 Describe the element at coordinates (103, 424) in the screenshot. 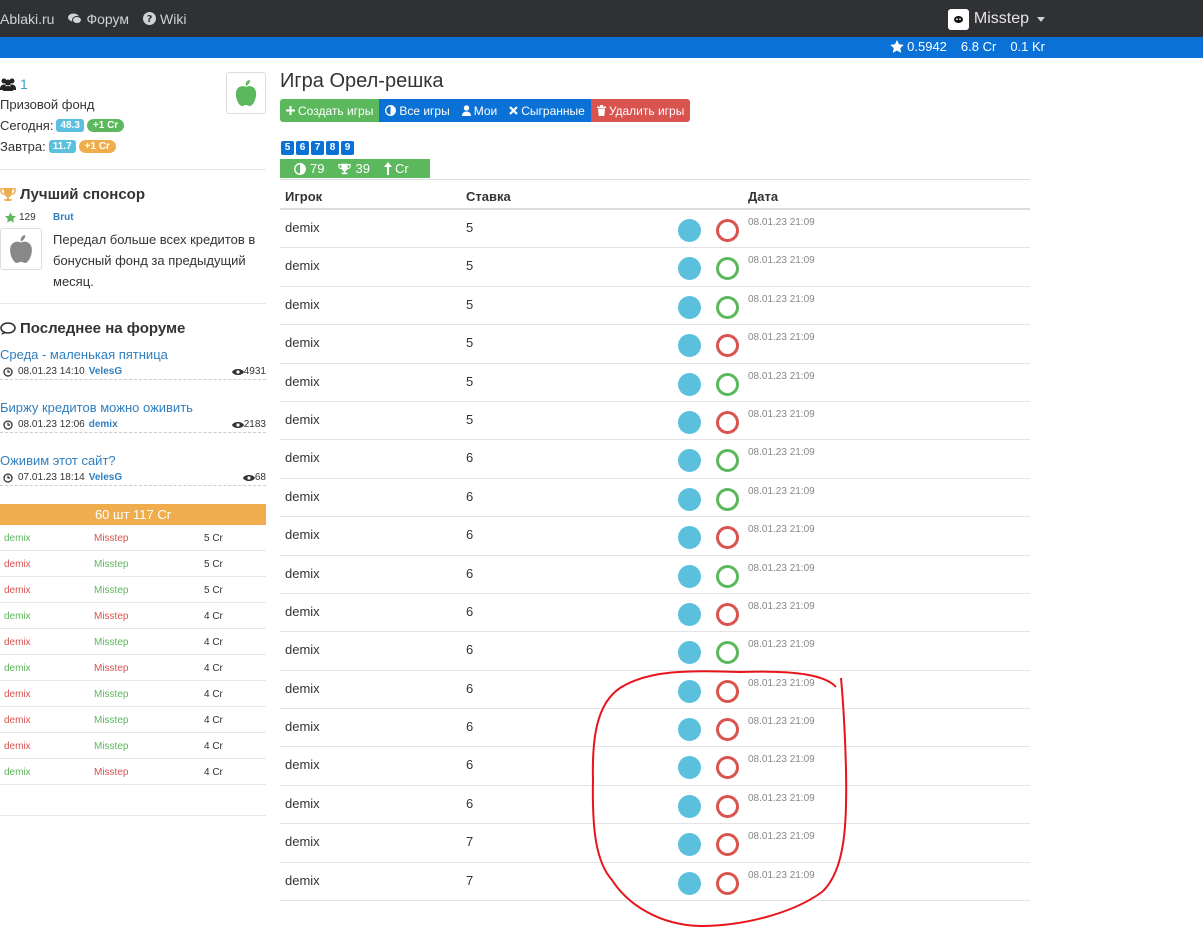

I see `forum-author-link: demix` at that location.